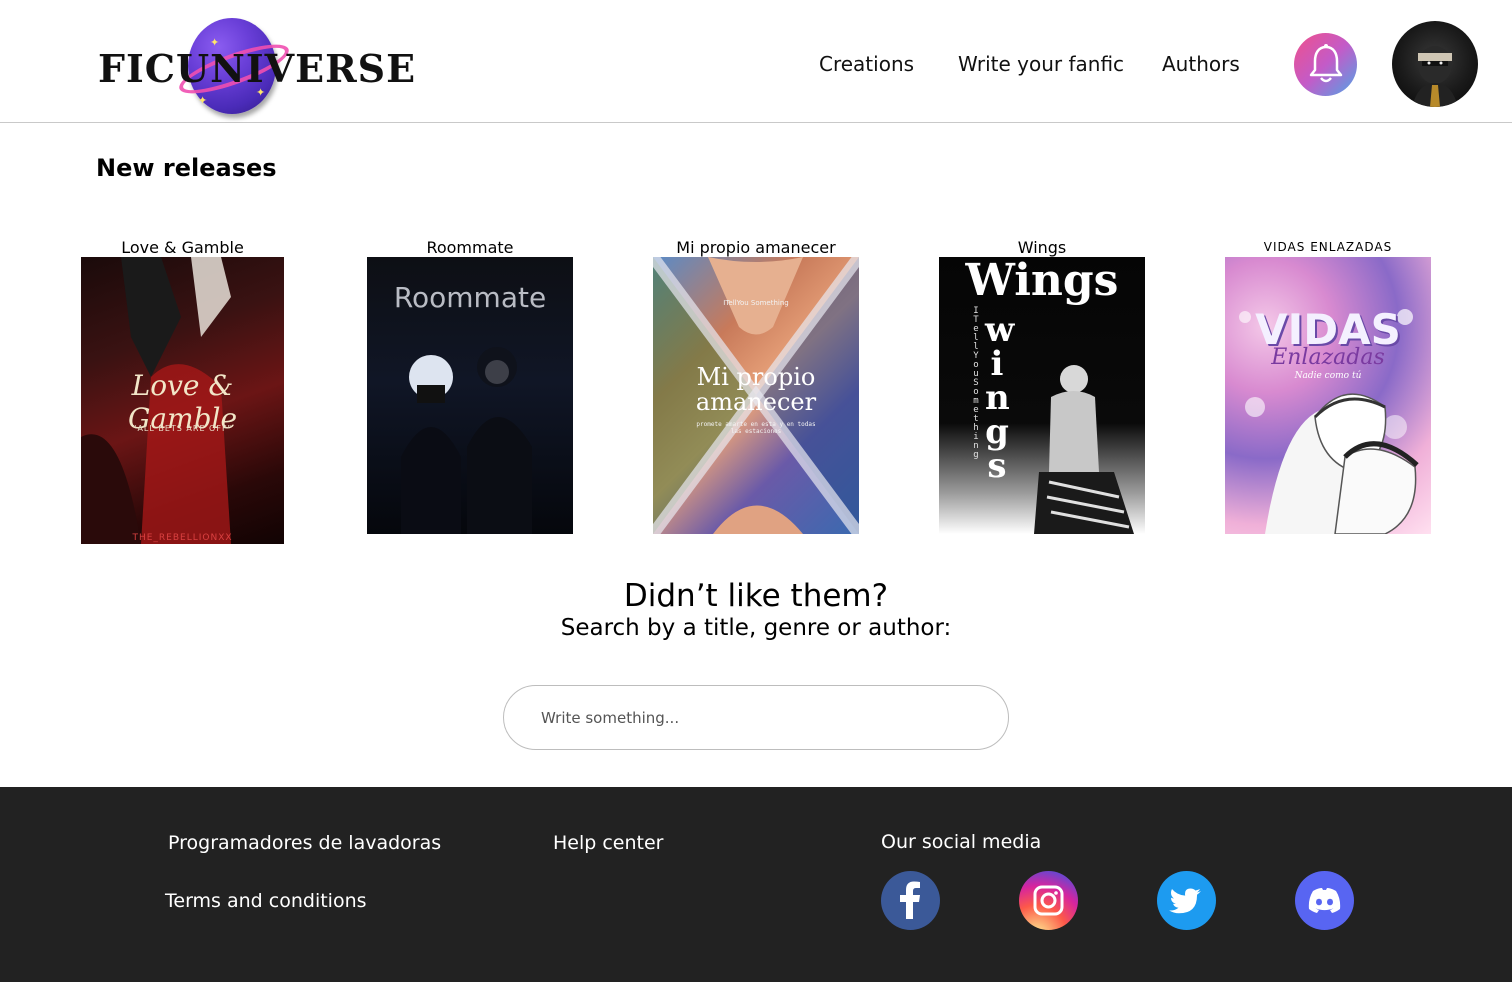  What do you see at coordinates (961, 842) in the screenshot?
I see `social-media-title: Our social media` at bounding box center [961, 842].